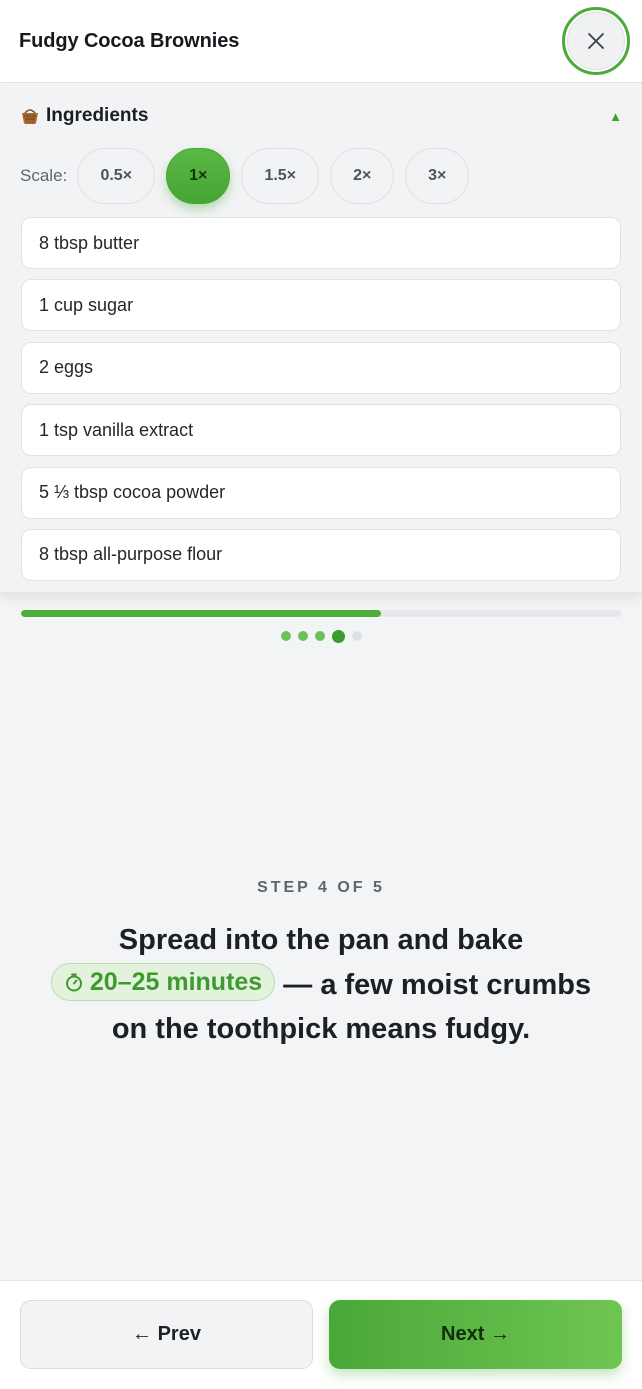 The width and height of the screenshot is (642, 1389). Describe the element at coordinates (321, 887) in the screenshot. I see `step-counter: STEP 4 OF 5` at that location.